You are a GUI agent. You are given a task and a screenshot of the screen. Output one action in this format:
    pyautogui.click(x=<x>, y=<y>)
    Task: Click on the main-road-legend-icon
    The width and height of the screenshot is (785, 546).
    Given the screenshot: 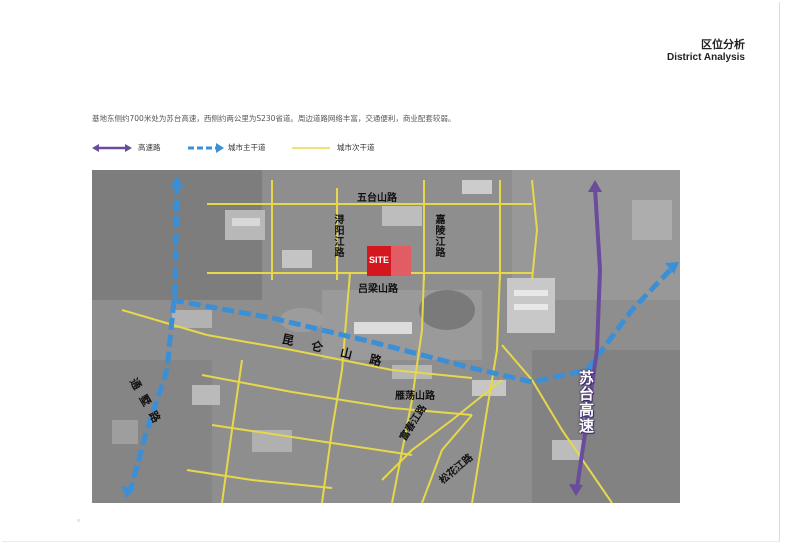 What is the action you would take?
    pyautogui.click(x=206, y=148)
    